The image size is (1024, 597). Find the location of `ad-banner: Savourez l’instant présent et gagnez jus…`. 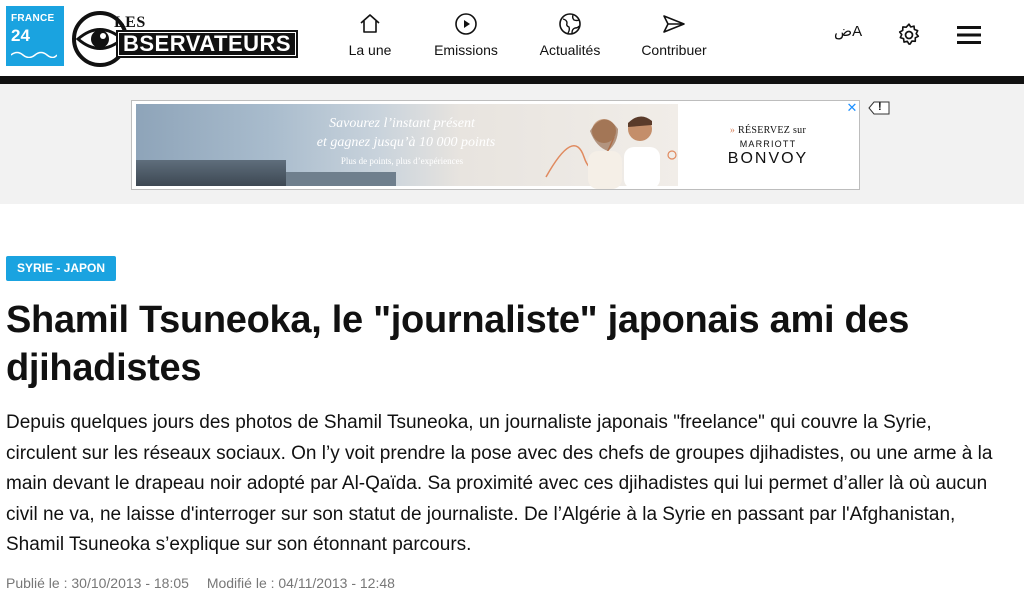

ad-banner: Savourez l’instant présent et gagnez jus… is located at coordinates (495, 145).